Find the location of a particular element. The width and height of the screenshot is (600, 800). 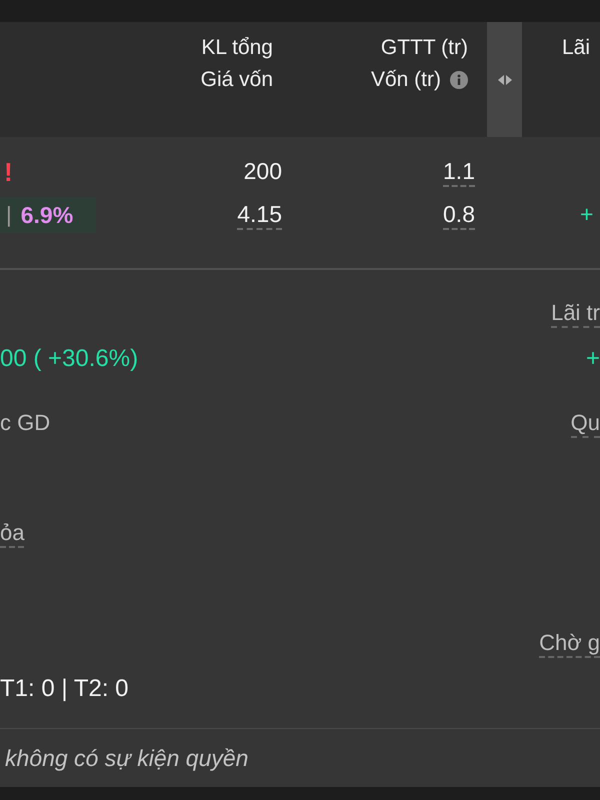

percent-change: 6.9% is located at coordinates (47, 215).